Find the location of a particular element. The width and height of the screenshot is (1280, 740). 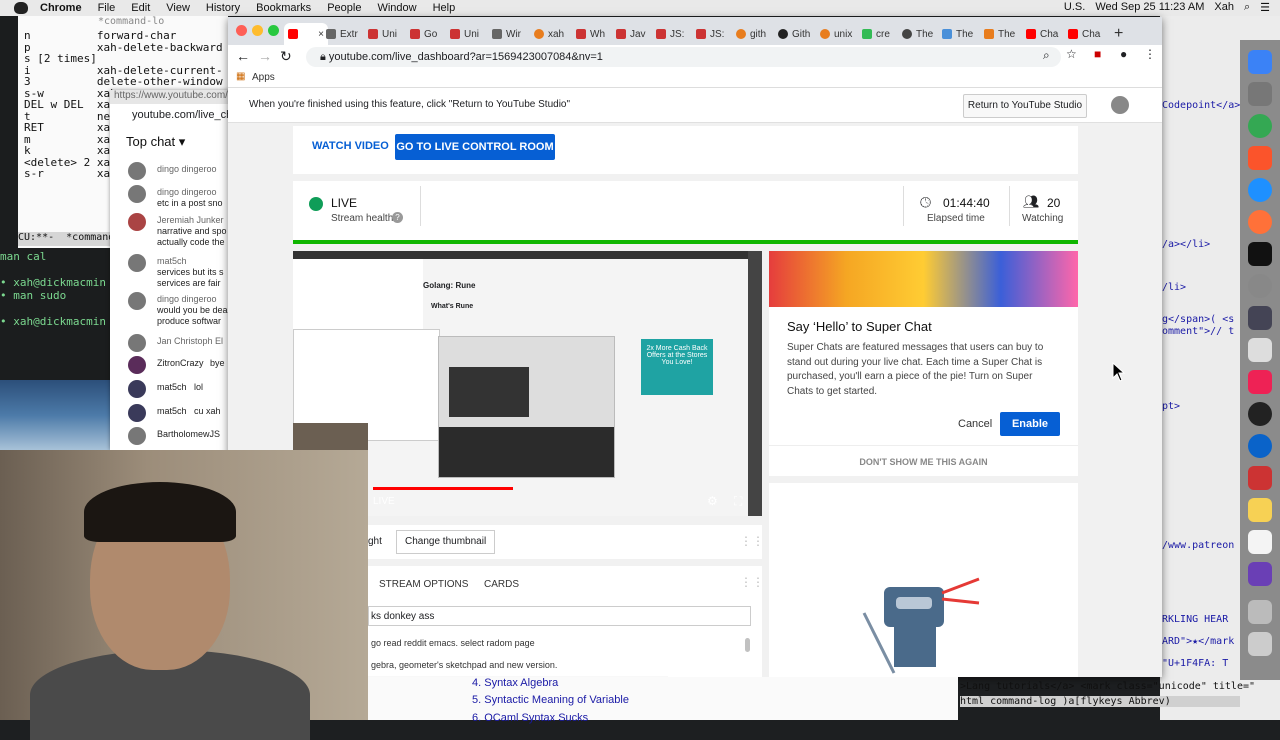

tab: cre is located at coordinates (876, 34).